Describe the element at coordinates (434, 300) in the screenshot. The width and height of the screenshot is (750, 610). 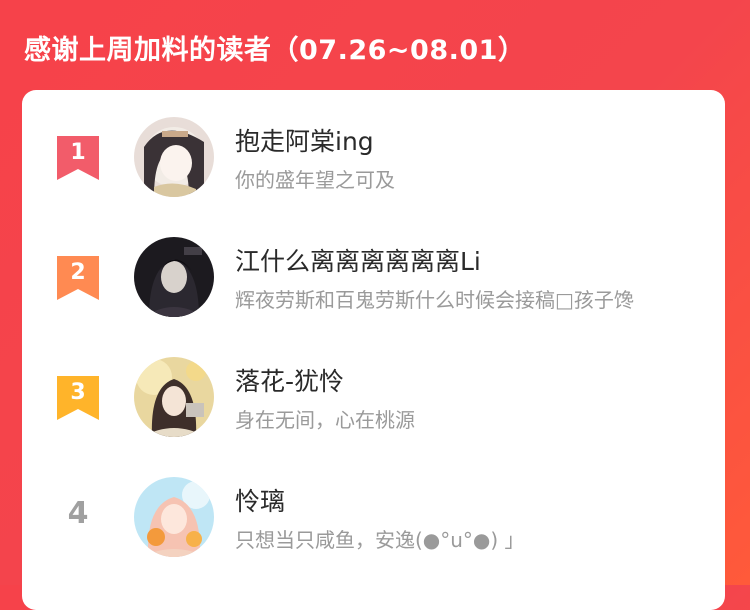
I see `reader-subtitle: 辉夜劳斯和百鬼劳斯什么时候会接稿□孩子馋` at that location.